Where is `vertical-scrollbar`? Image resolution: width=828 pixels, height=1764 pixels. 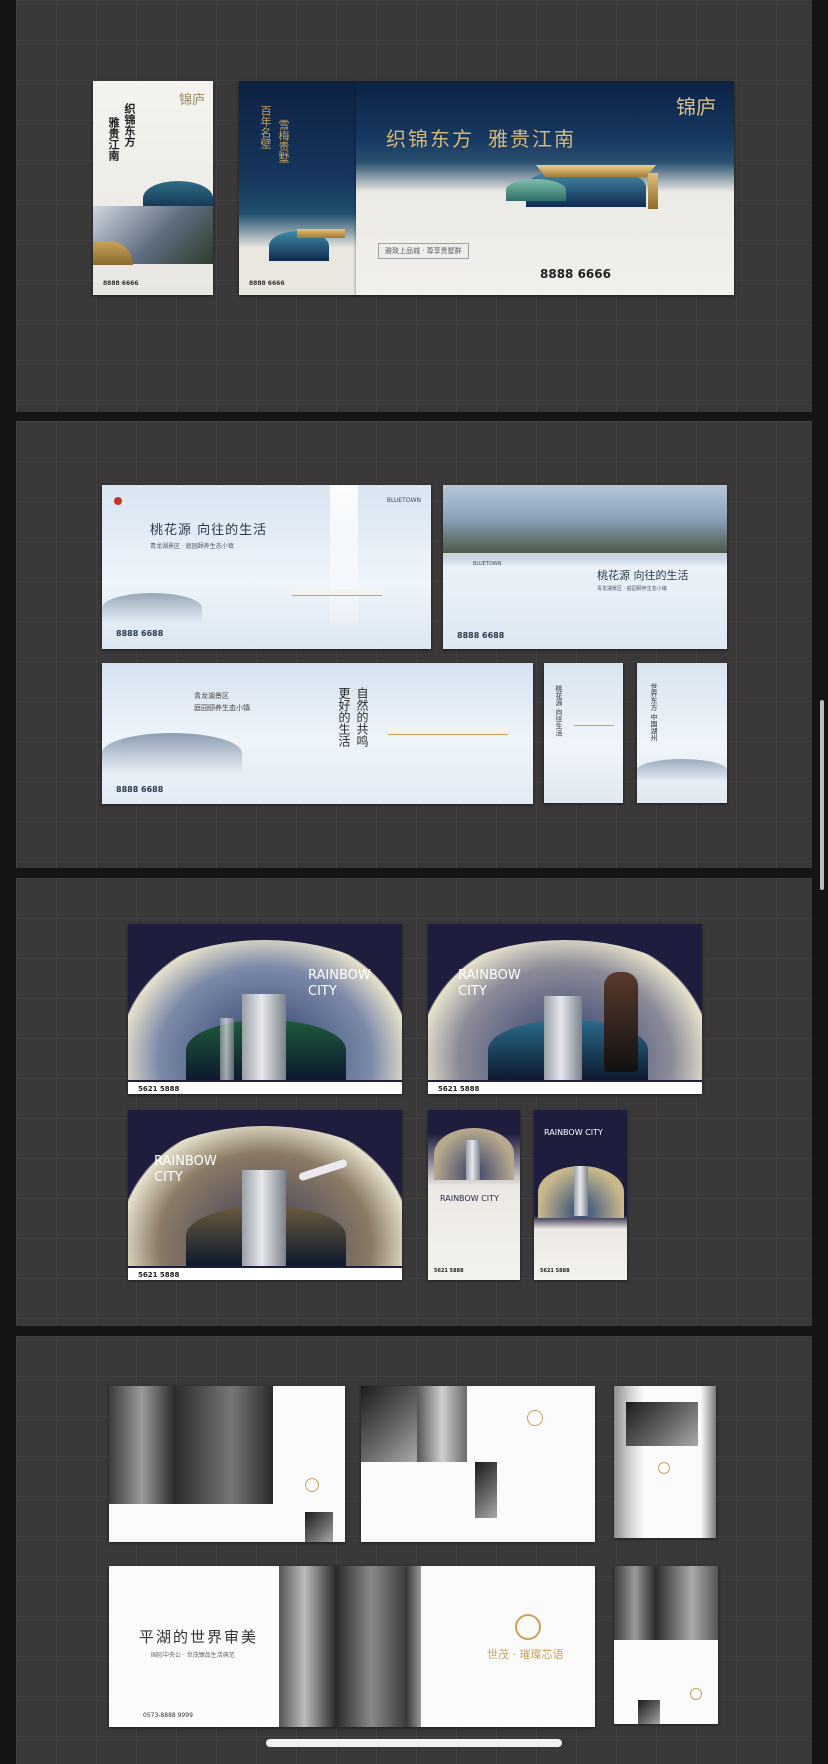 vertical-scrollbar is located at coordinates (822, 795).